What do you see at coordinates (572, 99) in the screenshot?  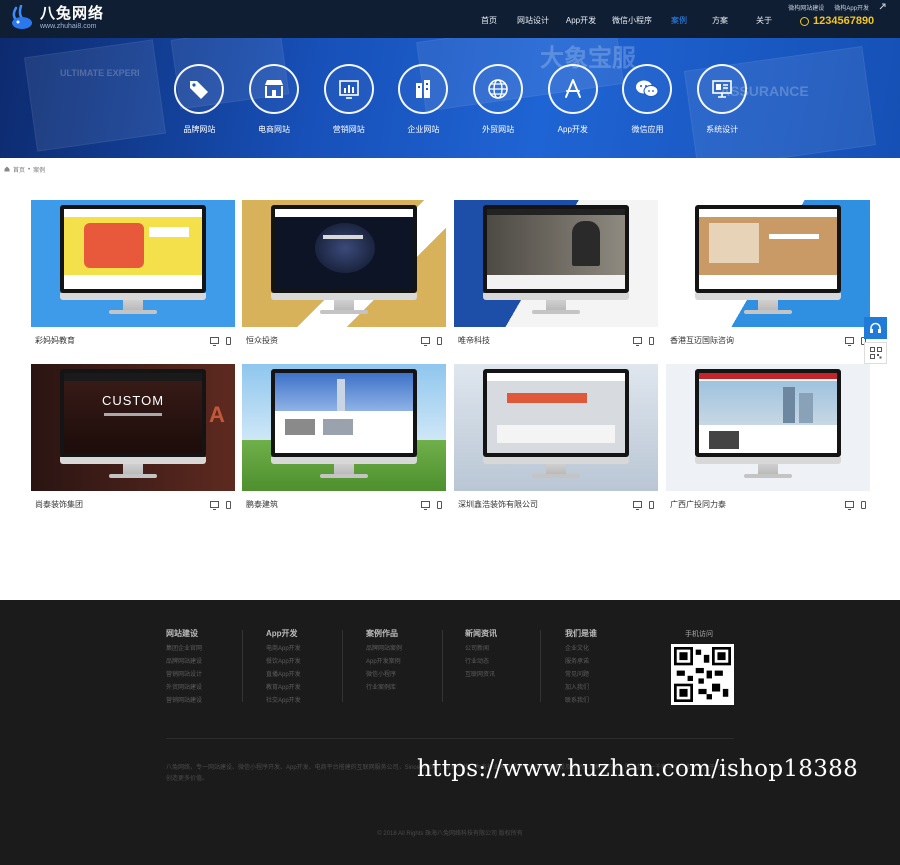 I see `category-app-dev: App开发` at bounding box center [572, 99].